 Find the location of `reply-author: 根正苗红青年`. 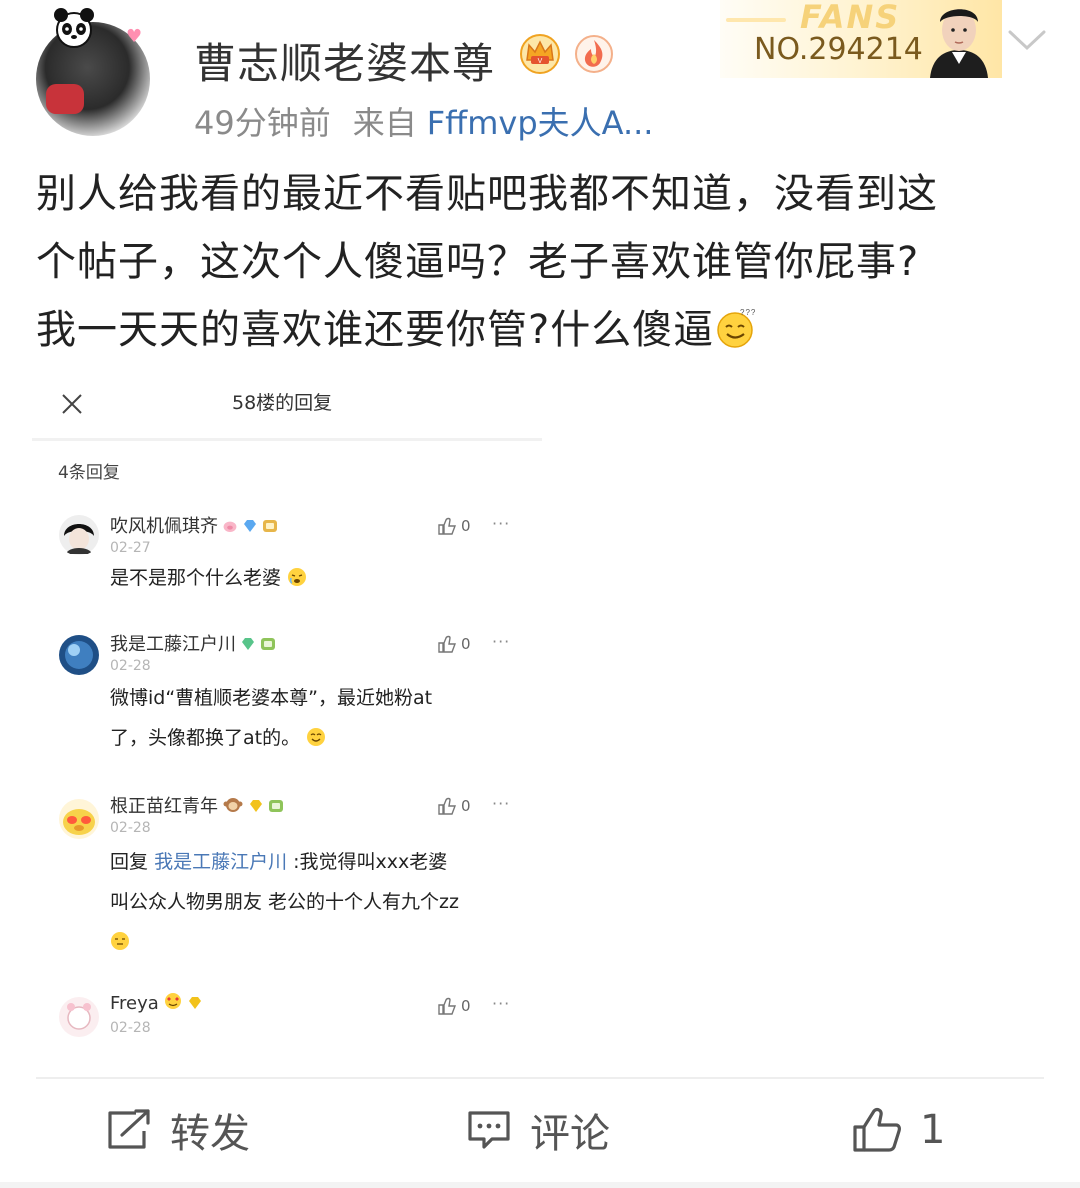

reply-author: 根正苗红青年 is located at coordinates (197, 805).